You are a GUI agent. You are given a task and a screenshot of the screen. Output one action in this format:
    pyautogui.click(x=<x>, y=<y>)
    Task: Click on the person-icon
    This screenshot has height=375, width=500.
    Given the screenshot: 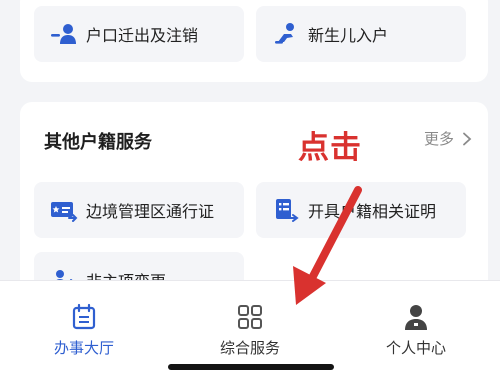 What is the action you would take?
    pyautogui.click(x=416, y=317)
    